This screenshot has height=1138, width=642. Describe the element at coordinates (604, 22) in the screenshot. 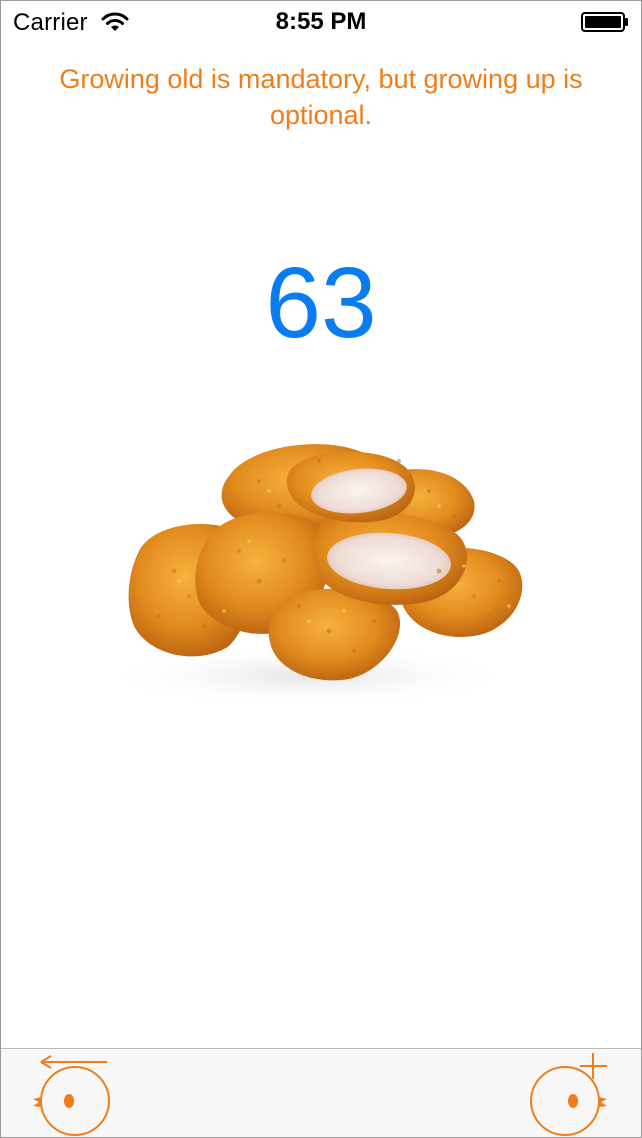

I see `battery-icon` at that location.